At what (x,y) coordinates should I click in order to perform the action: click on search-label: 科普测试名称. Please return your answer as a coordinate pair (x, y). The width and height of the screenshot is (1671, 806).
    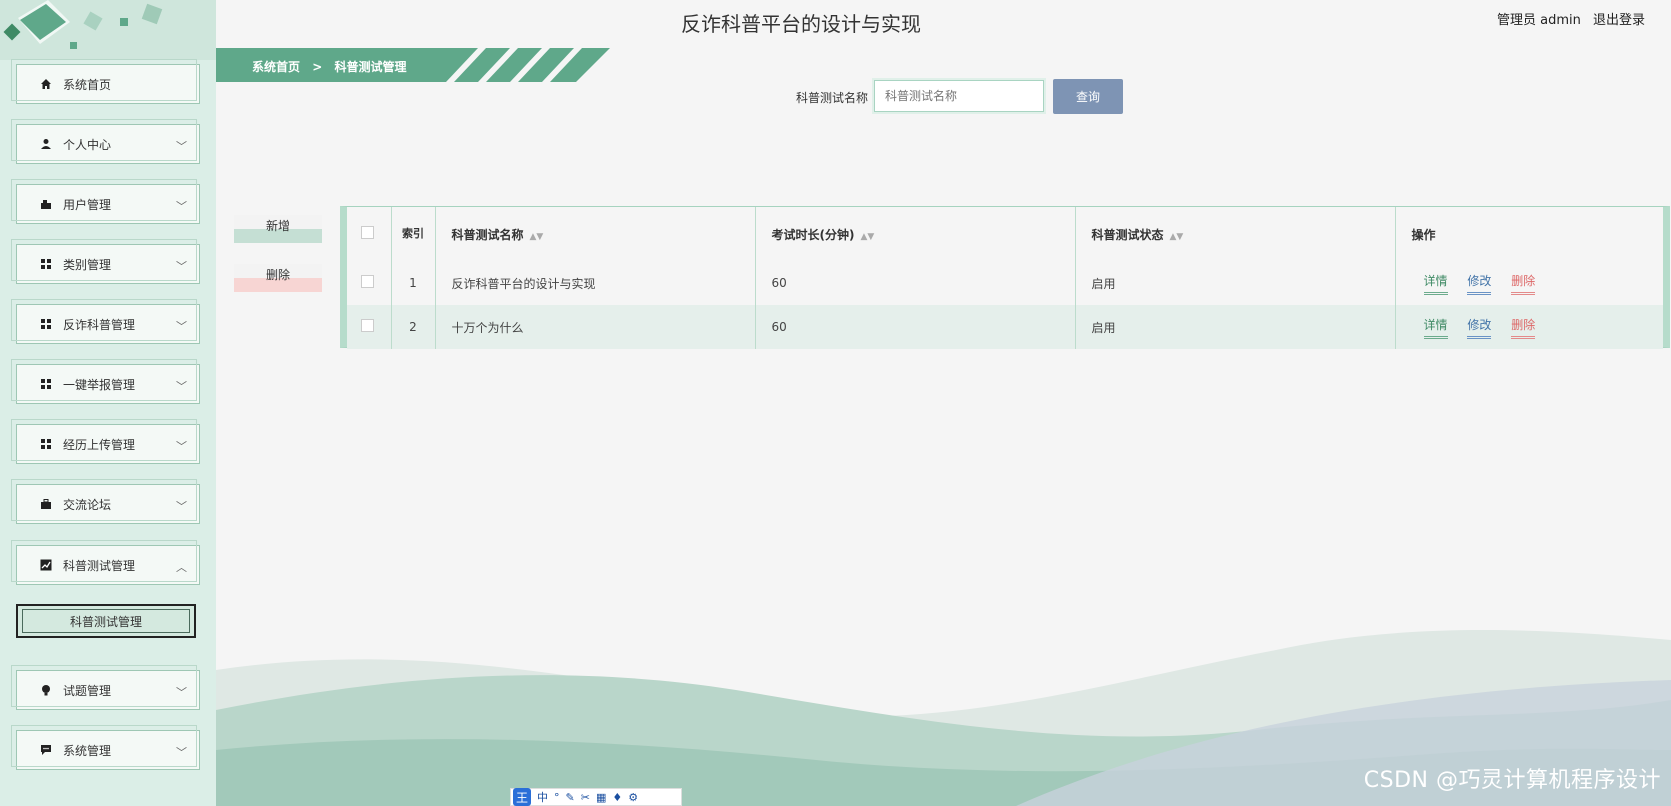
    Looking at the image, I should click on (832, 98).